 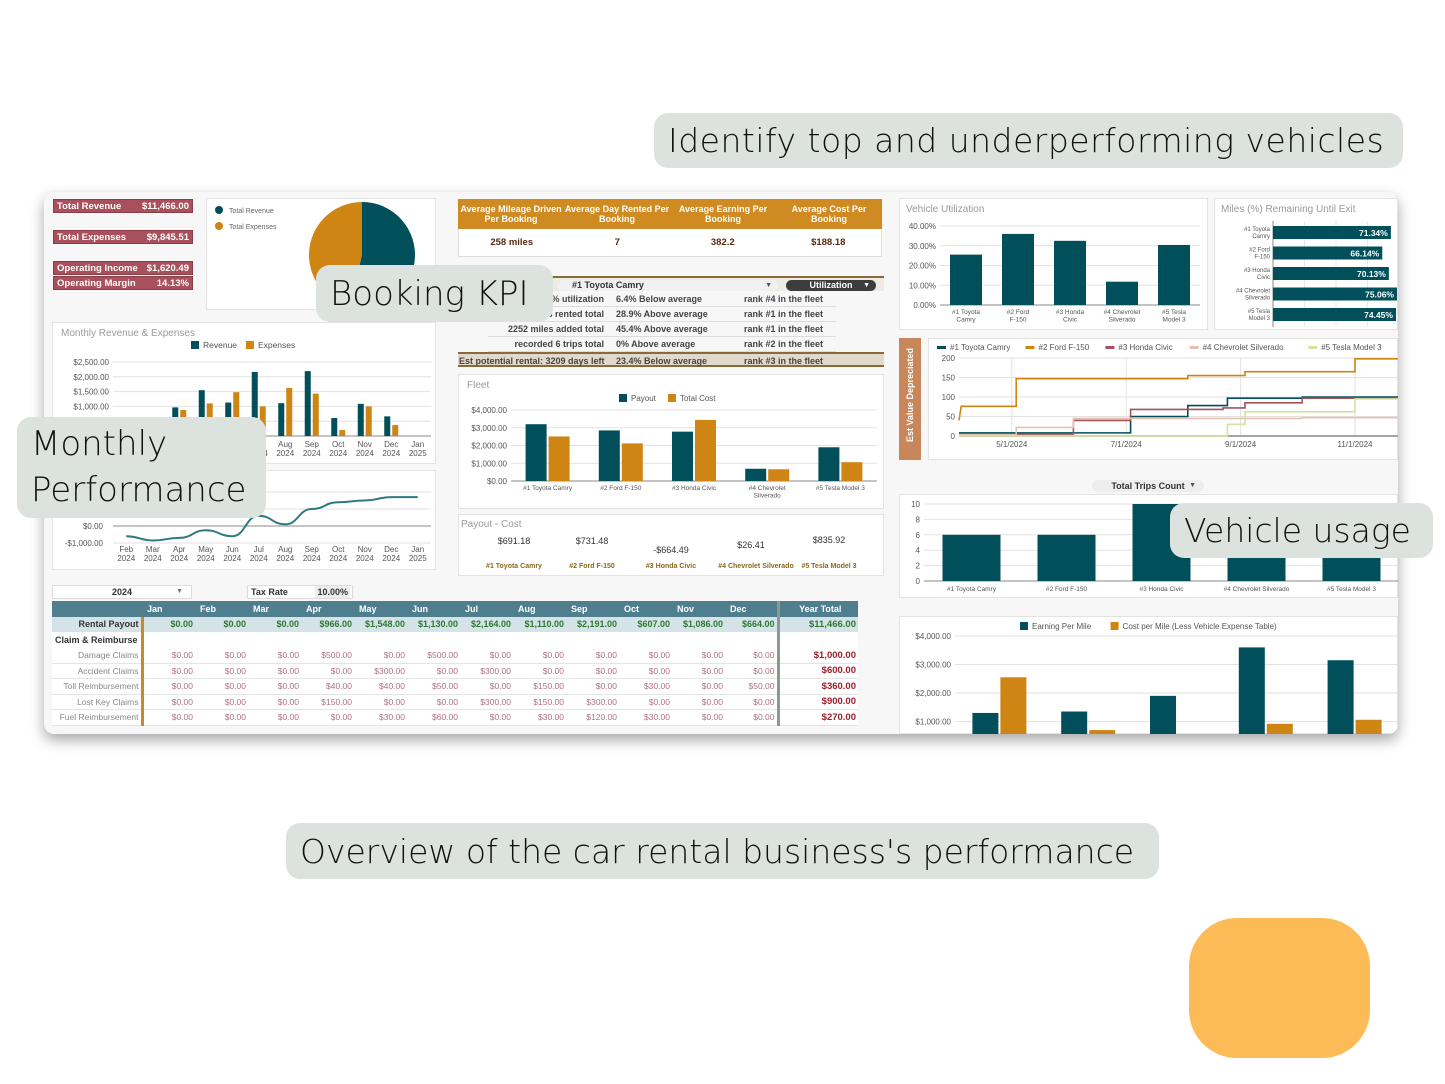 I want to click on payout-cost-vehicle: #2 Ford F-150, so click(x=592, y=566).